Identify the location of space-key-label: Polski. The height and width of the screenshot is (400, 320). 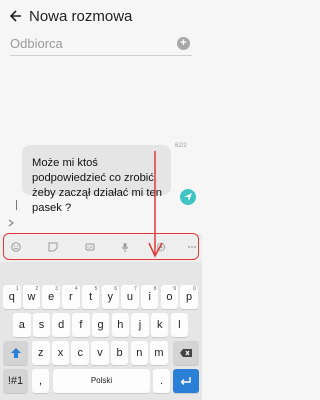
(101, 380).